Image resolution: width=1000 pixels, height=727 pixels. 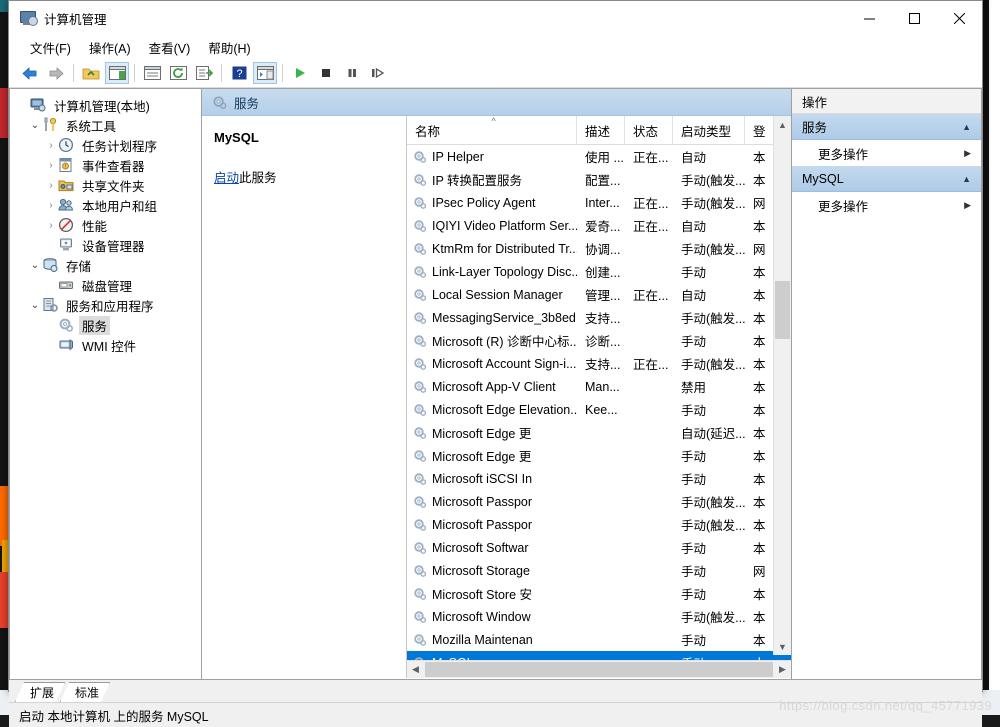 I want to click on tree-item-计算机管理(本地): 计算机管理(本地), so click(x=107, y=105).